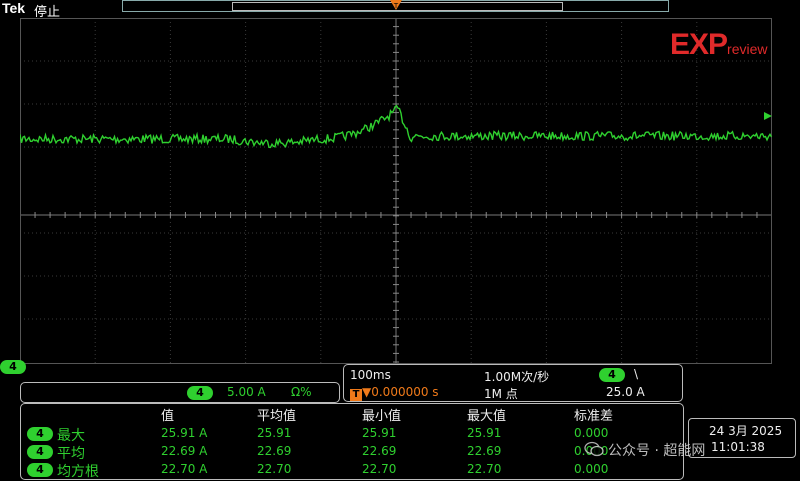  What do you see at coordinates (746, 431) in the screenshot?
I see `date-label: 24 3月 2025` at bounding box center [746, 431].